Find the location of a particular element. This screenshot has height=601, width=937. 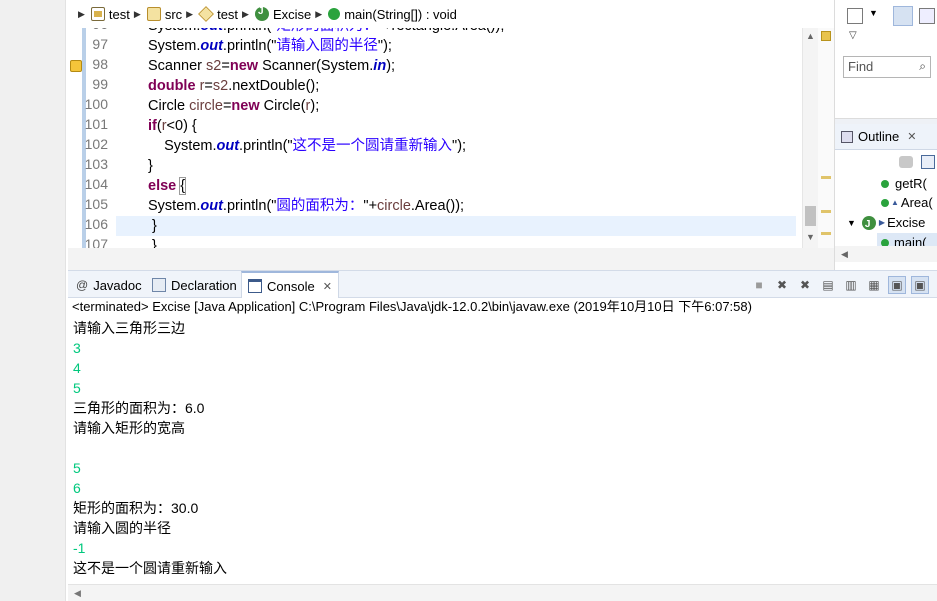

package-root-icon is located at coordinates (153, 14).